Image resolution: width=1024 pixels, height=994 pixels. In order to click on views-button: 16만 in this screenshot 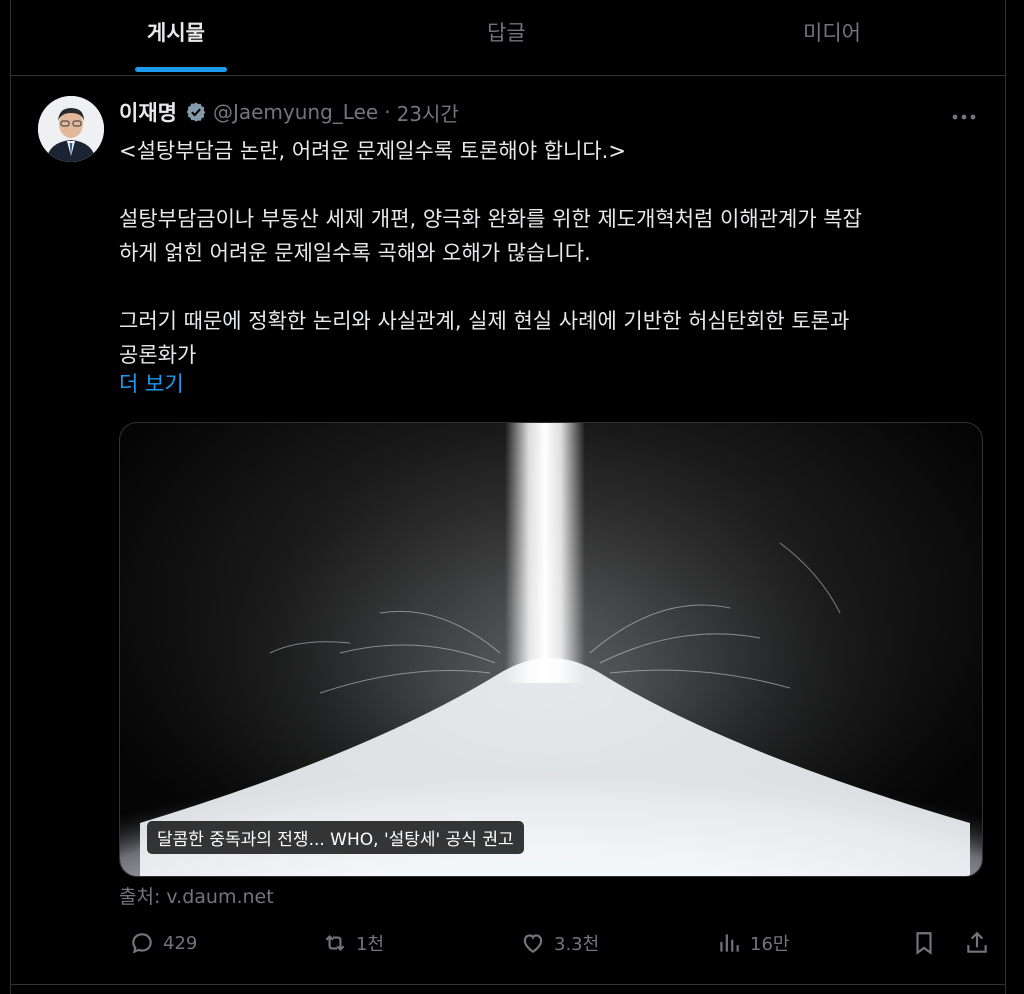, I will do `click(752, 943)`.